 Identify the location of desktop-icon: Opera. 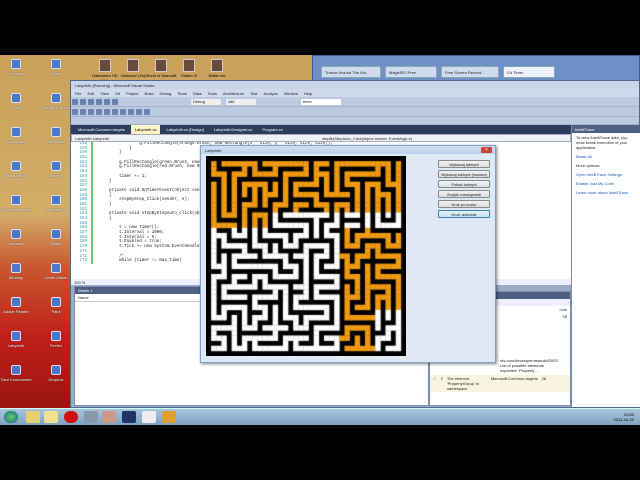
(56, 67).